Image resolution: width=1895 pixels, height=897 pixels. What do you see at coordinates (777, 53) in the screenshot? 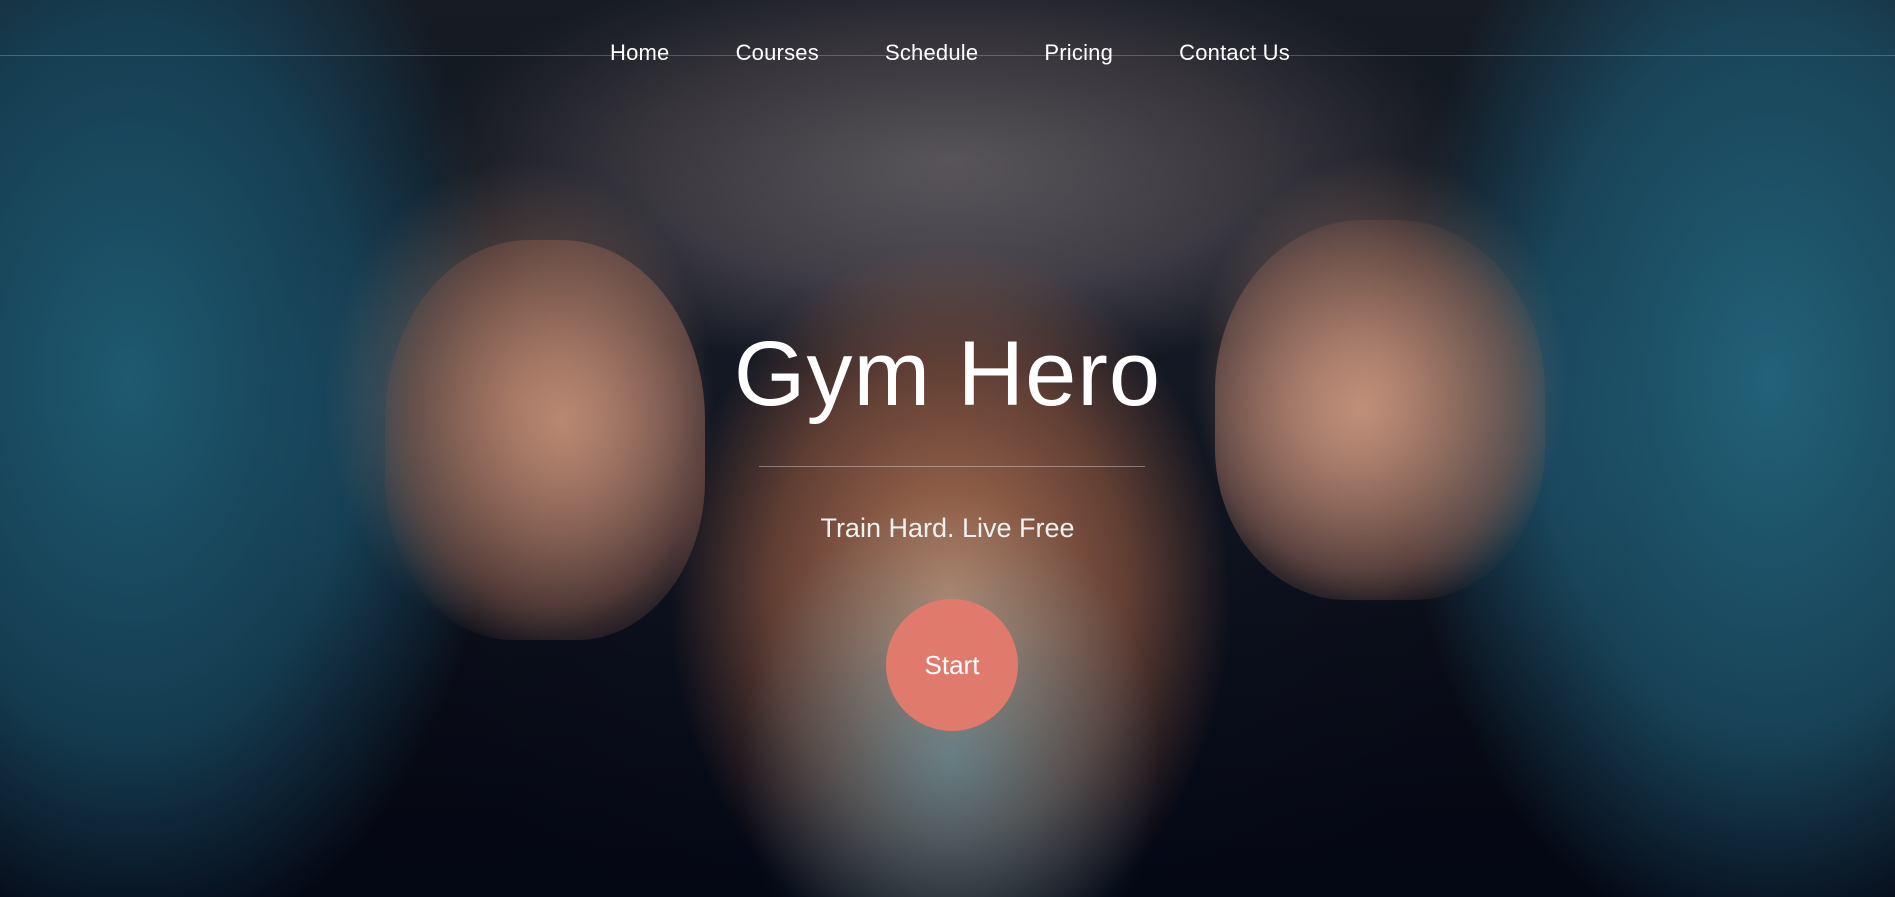
I see `nav-link-courses: Courses` at bounding box center [777, 53].